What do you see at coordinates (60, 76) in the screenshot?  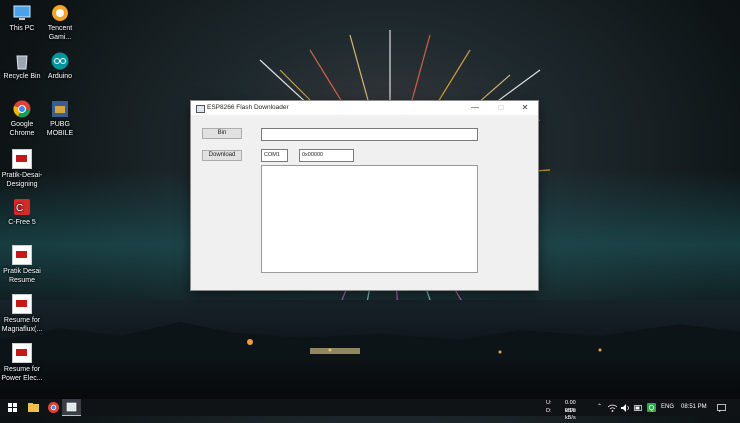 I see `desktop-icon-label: Arduino` at bounding box center [60, 76].